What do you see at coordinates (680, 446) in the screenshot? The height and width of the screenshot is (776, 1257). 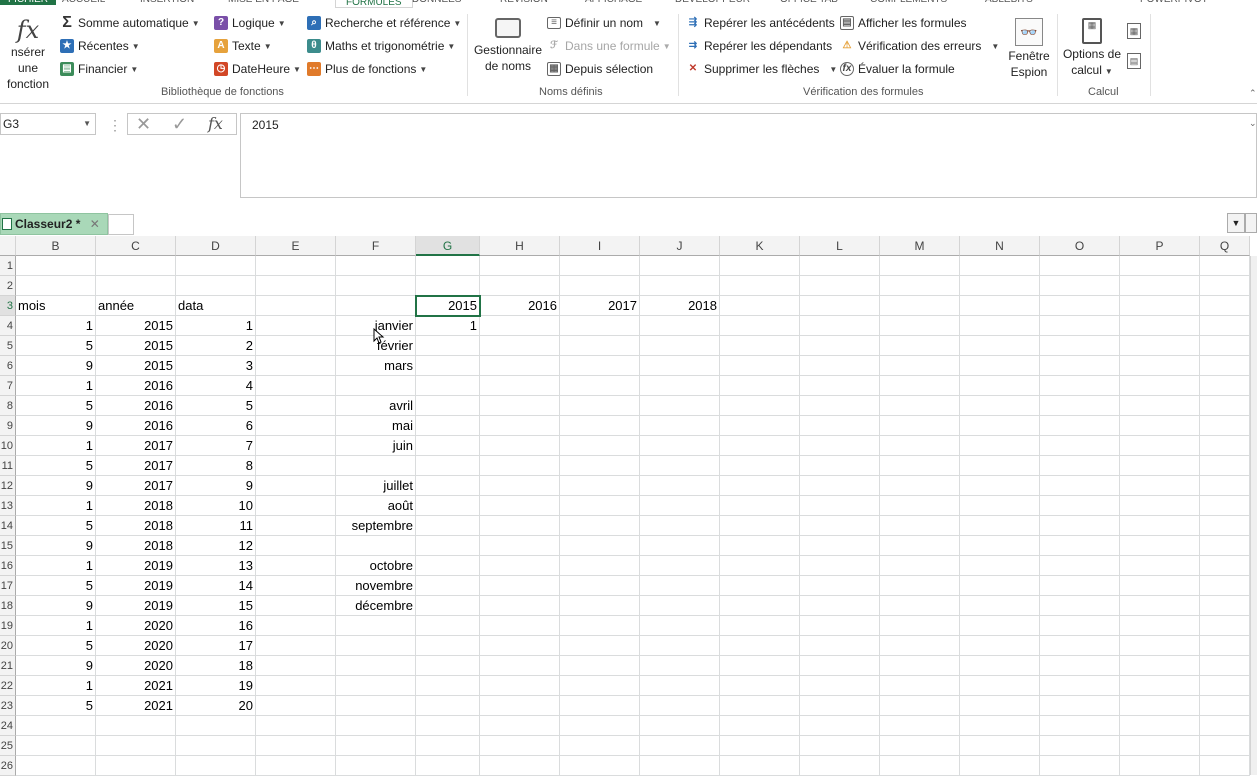 I see `cell-J10` at bounding box center [680, 446].